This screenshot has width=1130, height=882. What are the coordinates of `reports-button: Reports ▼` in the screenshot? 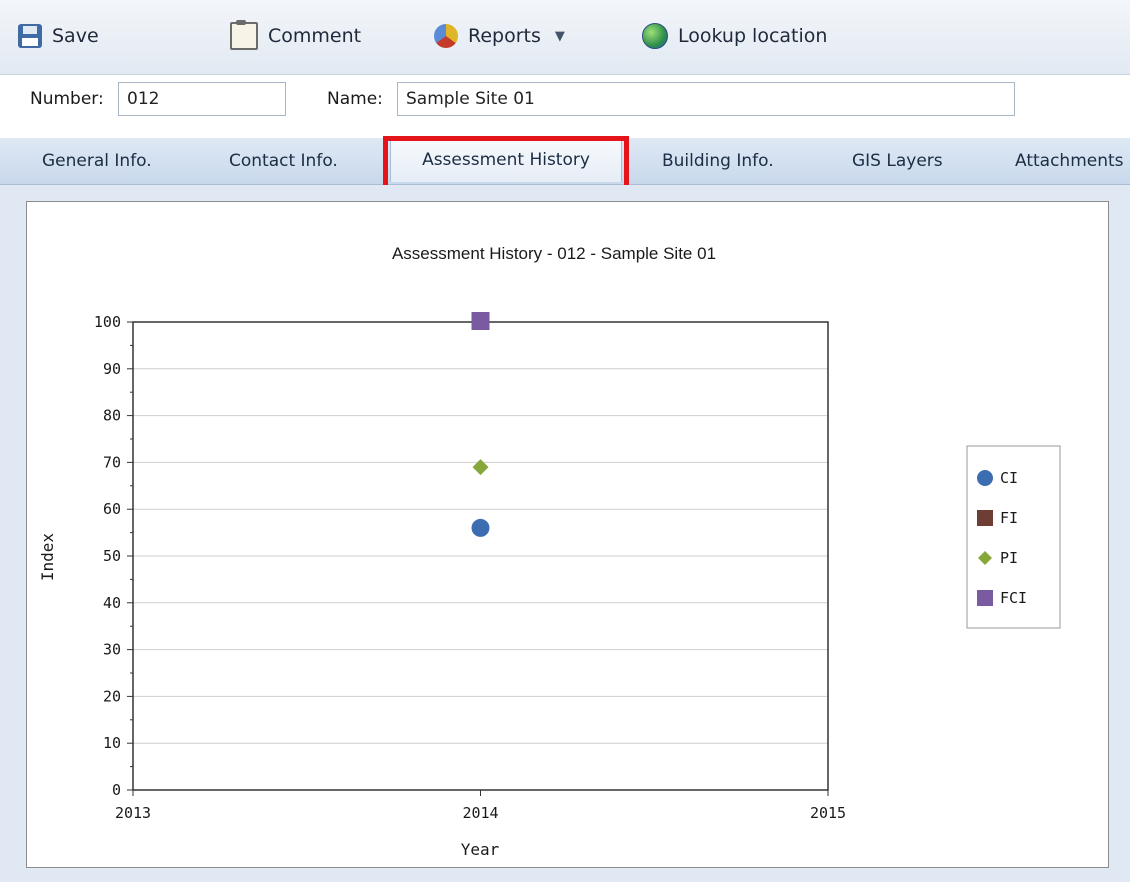 It's located at (499, 36).